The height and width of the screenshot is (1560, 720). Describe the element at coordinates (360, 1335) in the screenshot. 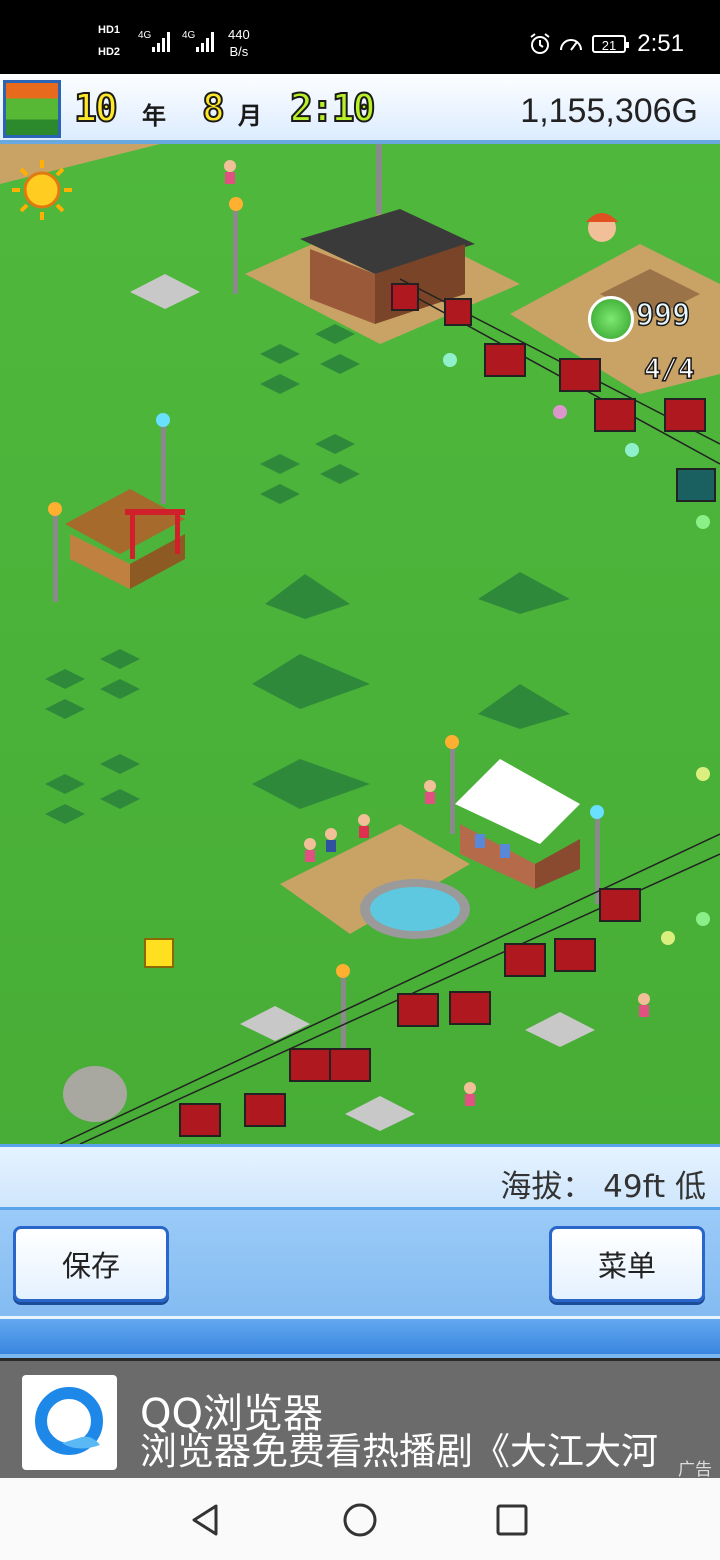

I see `panel-strip` at that location.